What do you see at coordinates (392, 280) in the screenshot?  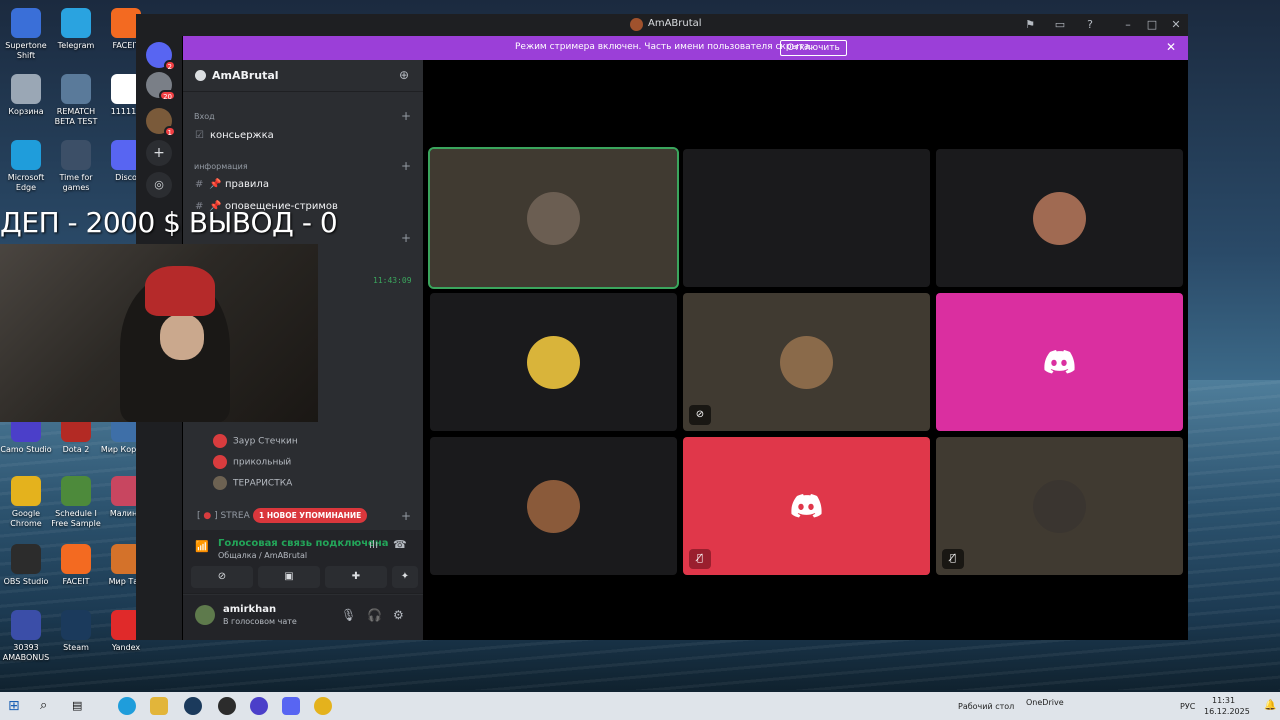 I see `overlay-clock: 11:43:09` at bounding box center [392, 280].